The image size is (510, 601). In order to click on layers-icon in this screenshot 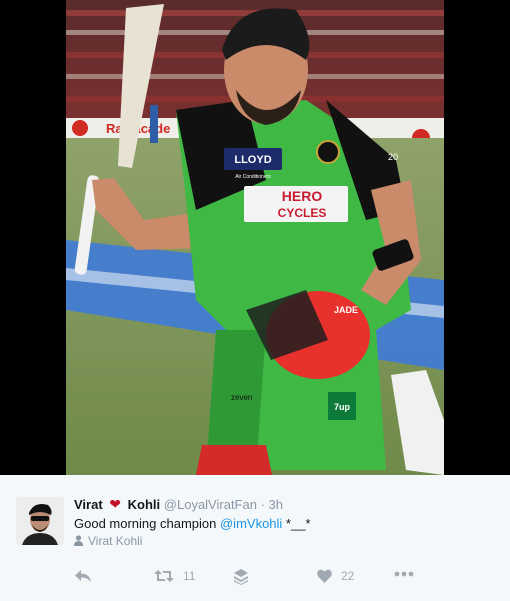, I will do `click(241, 577)`.